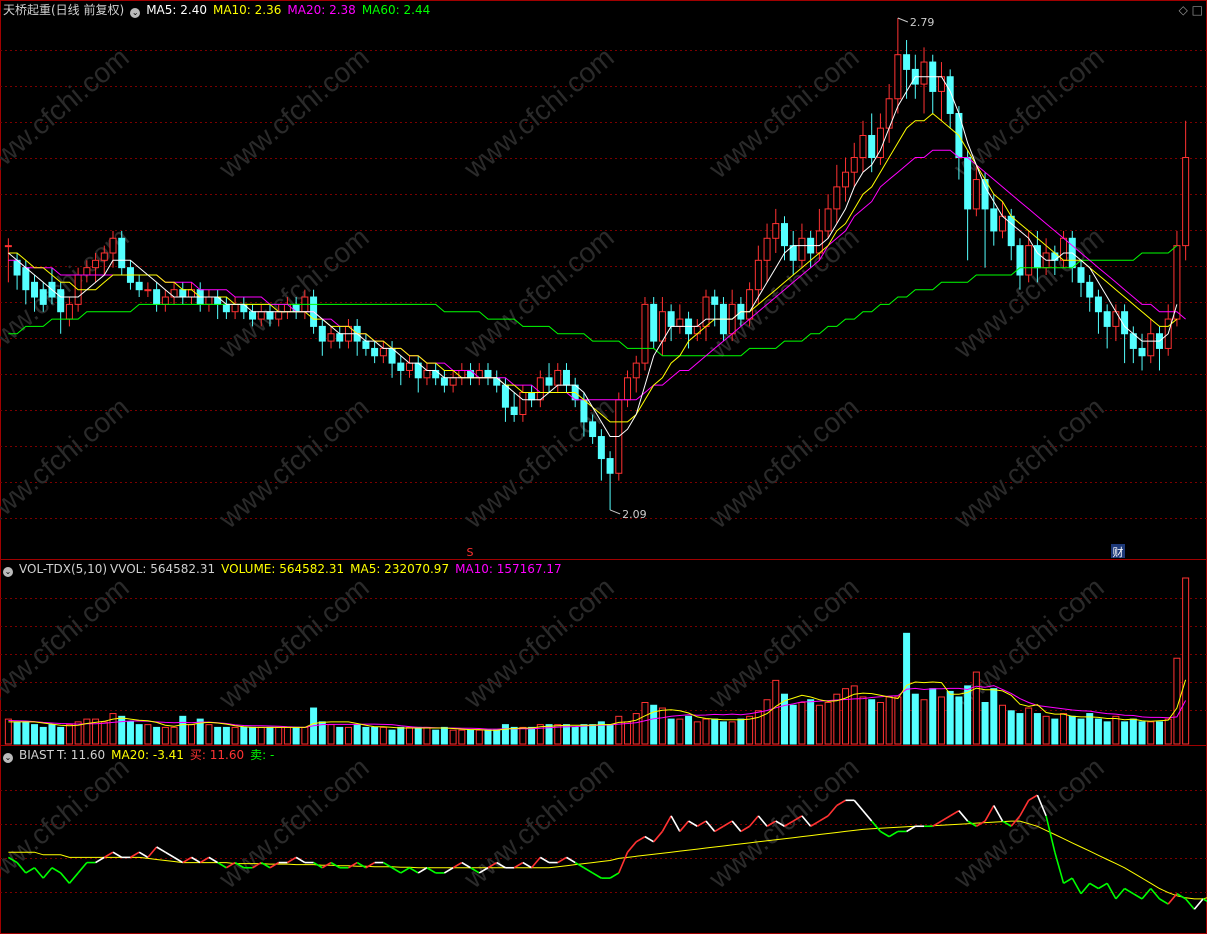 The width and height of the screenshot is (1207, 934). What do you see at coordinates (1118, 552) in the screenshot?
I see `marker-cai: 财` at bounding box center [1118, 552].